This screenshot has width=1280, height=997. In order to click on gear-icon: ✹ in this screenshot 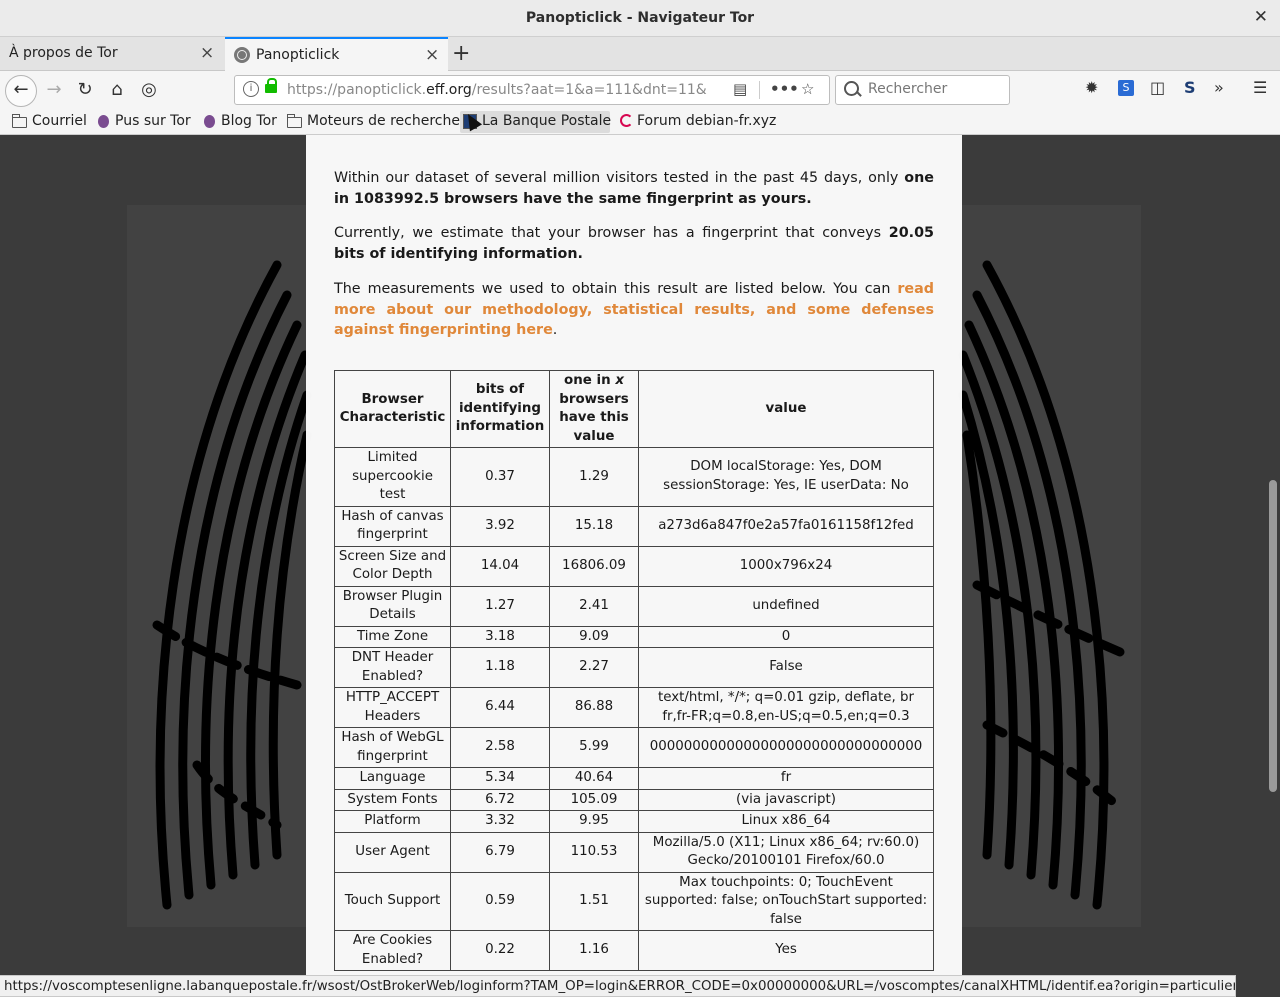, I will do `click(1091, 87)`.